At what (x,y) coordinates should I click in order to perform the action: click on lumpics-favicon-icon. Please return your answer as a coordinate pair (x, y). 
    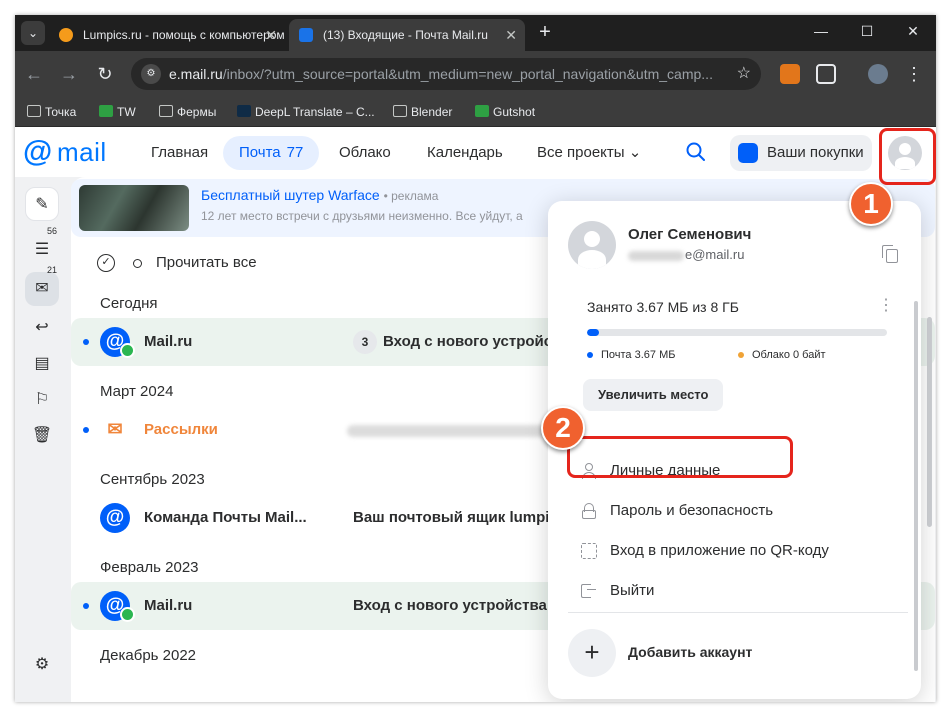
    Looking at the image, I should click on (66, 35).